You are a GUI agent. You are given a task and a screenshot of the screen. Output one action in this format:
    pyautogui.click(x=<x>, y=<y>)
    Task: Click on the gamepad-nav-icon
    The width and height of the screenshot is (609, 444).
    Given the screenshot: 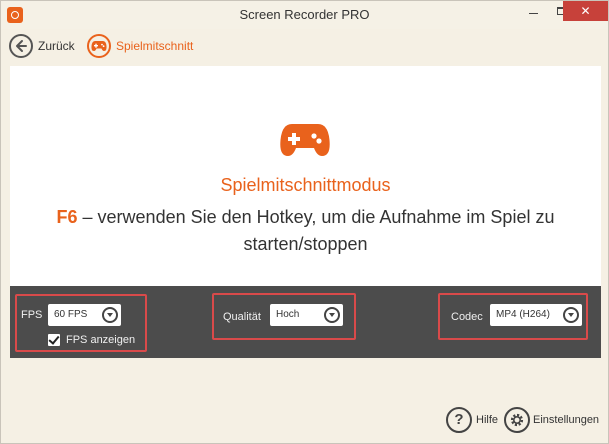 What is the action you would take?
    pyautogui.click(x=99, y=46)
    